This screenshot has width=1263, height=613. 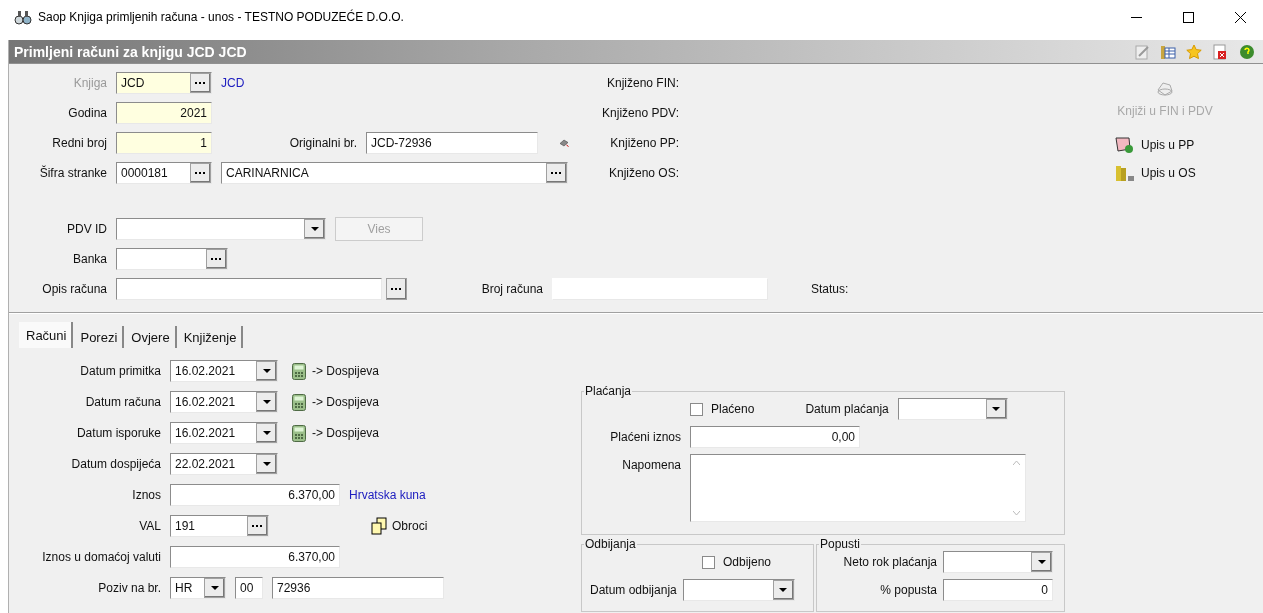 I want to click on date-field: 22.02.2021, so click(x=213, y=464).